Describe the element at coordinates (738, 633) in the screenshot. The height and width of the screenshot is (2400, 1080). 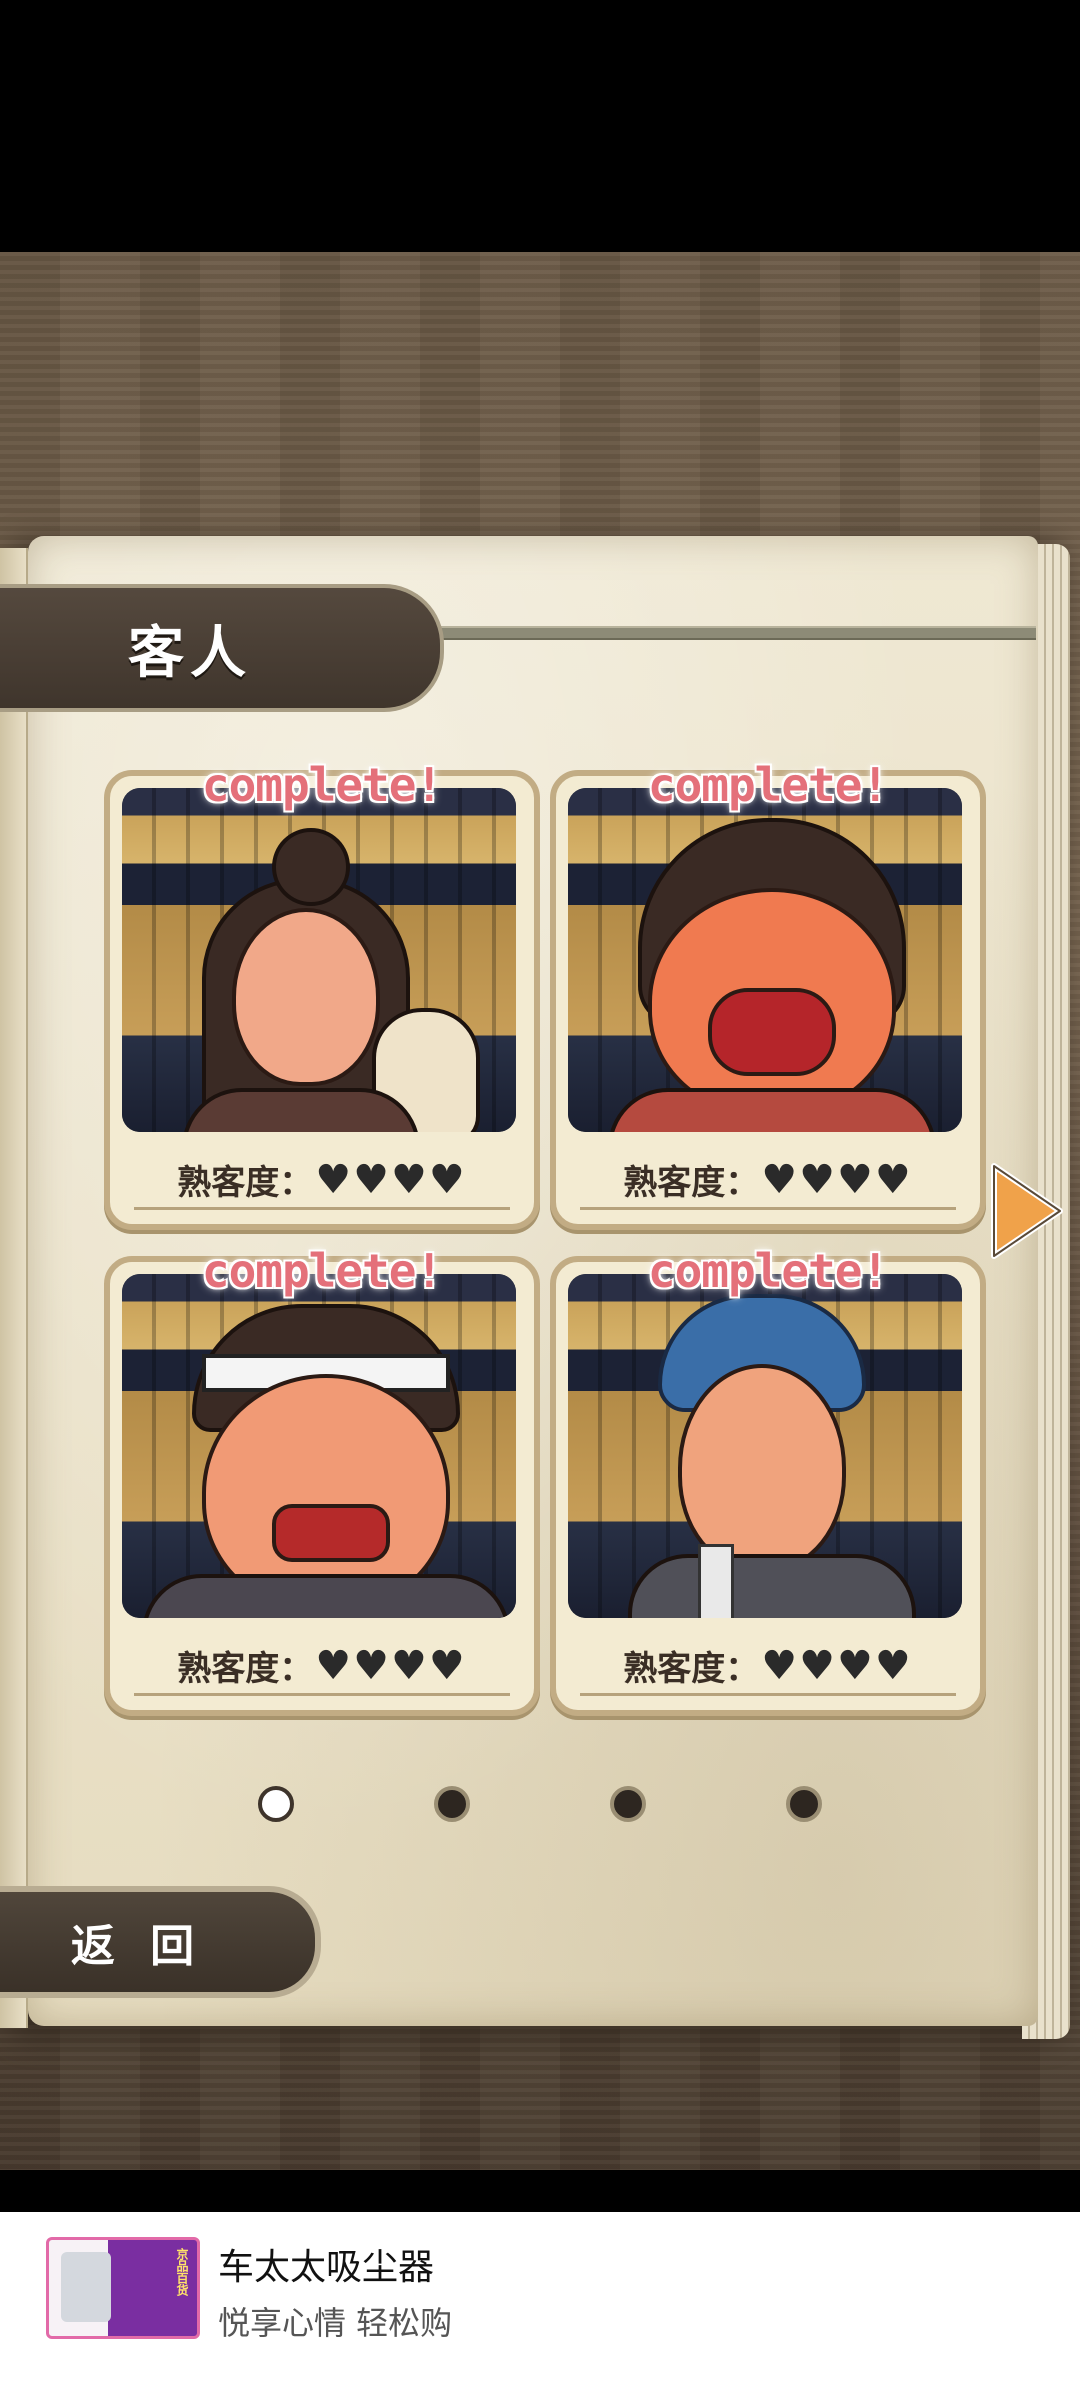
I see `title-divider` at that location.